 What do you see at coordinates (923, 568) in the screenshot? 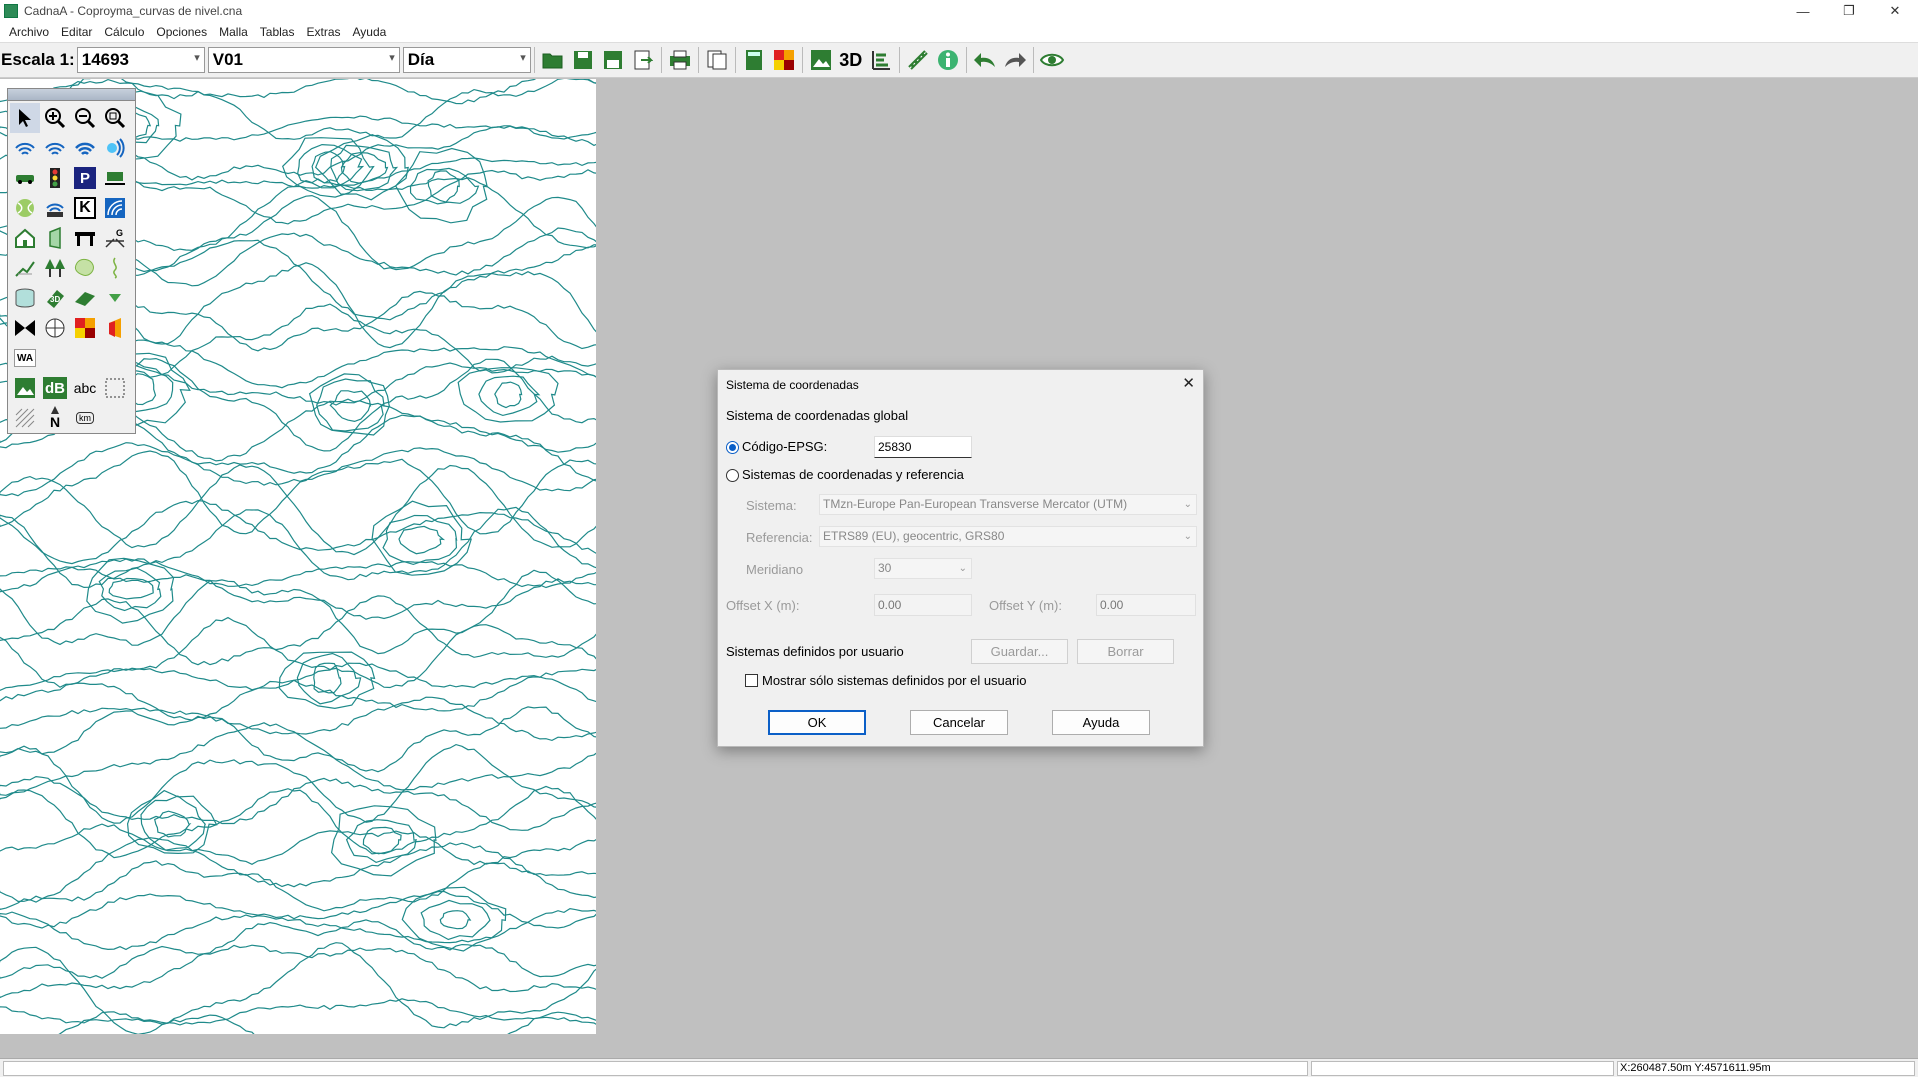
I see `meridiano-select: 30 ⌄` at bounding box center [923, 568].